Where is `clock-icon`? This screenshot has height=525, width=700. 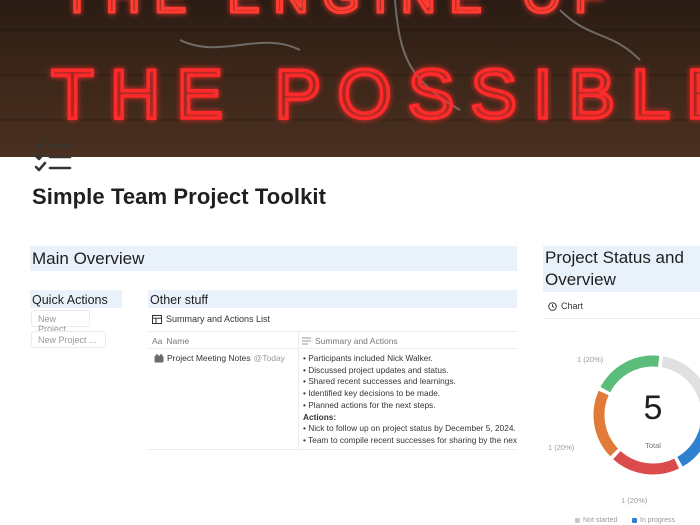
clock-icon is located at coordinates (552, 306).